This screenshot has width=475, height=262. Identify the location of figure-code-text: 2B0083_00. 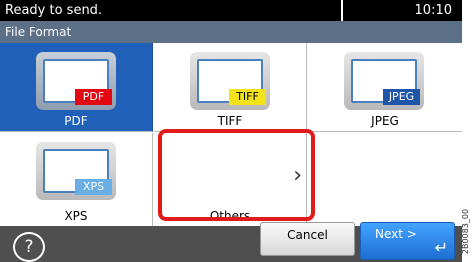
(466, 231).